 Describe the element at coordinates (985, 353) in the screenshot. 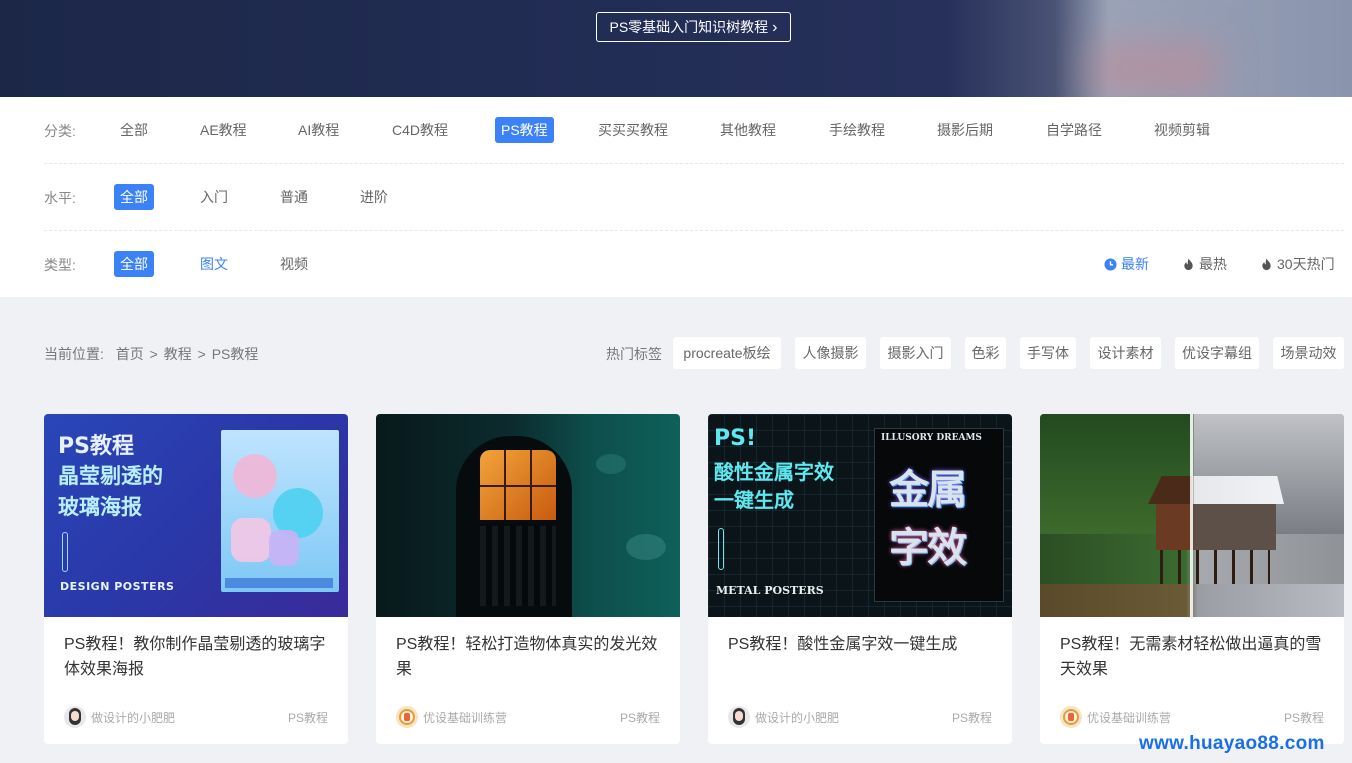

I see `hot-tag-color: 色彩` at that location.